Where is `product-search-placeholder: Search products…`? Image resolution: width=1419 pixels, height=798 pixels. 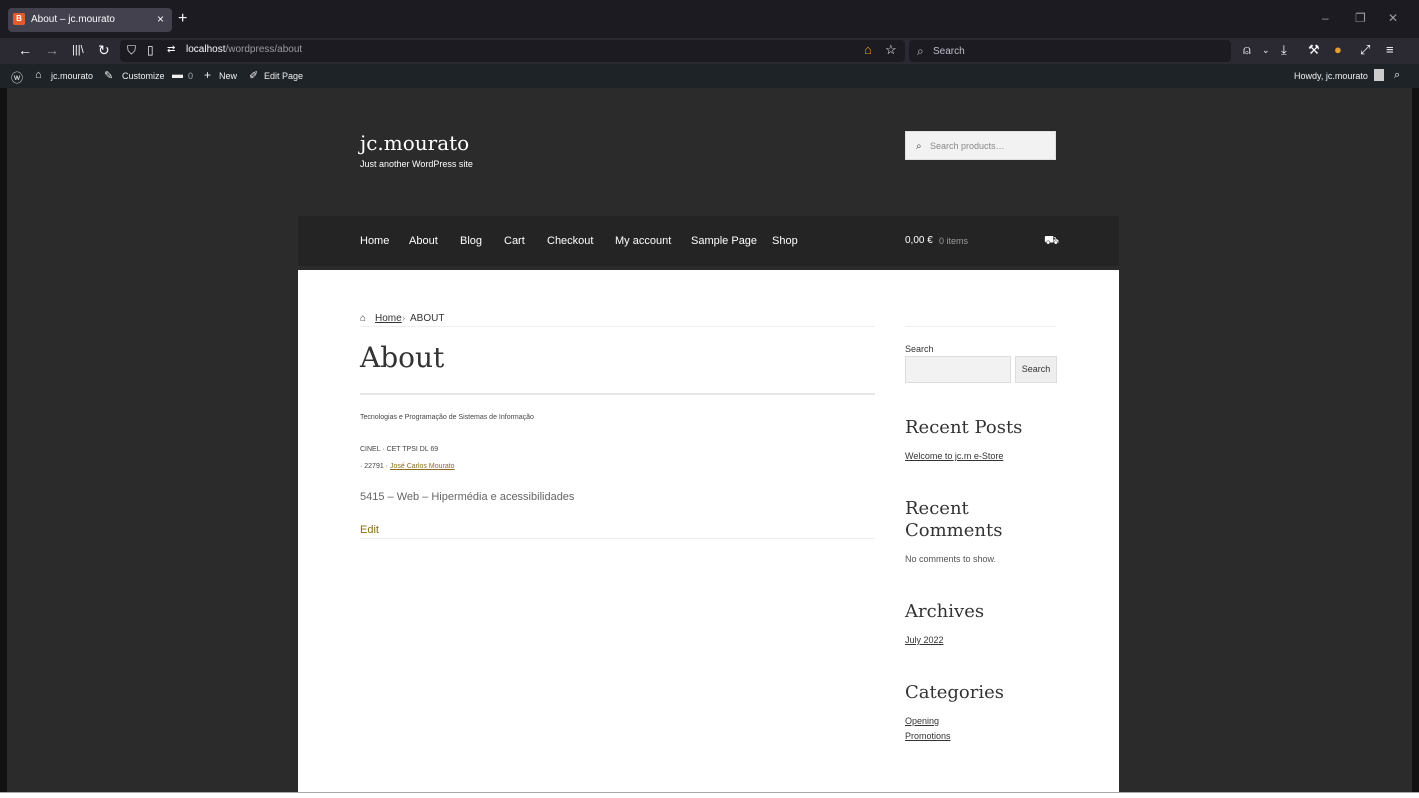 product-search-placeholder: Search products… is located at coordinates (967, 146).